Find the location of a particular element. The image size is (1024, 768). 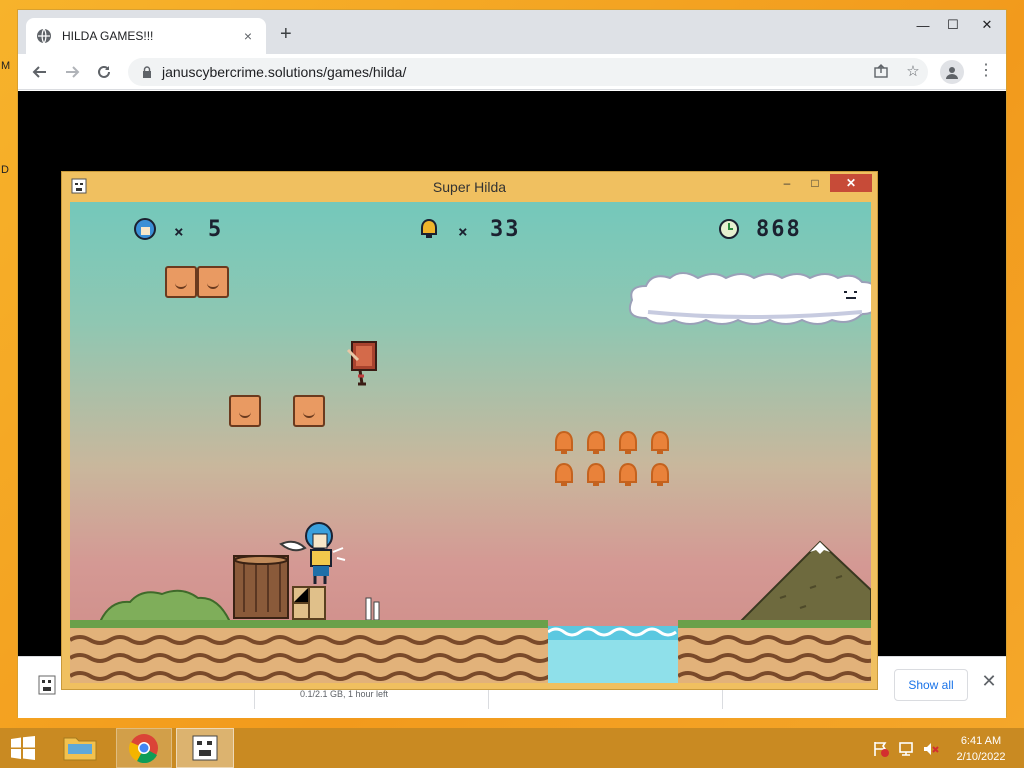

lives-times-sign: × is located at coordinates (179, 231).